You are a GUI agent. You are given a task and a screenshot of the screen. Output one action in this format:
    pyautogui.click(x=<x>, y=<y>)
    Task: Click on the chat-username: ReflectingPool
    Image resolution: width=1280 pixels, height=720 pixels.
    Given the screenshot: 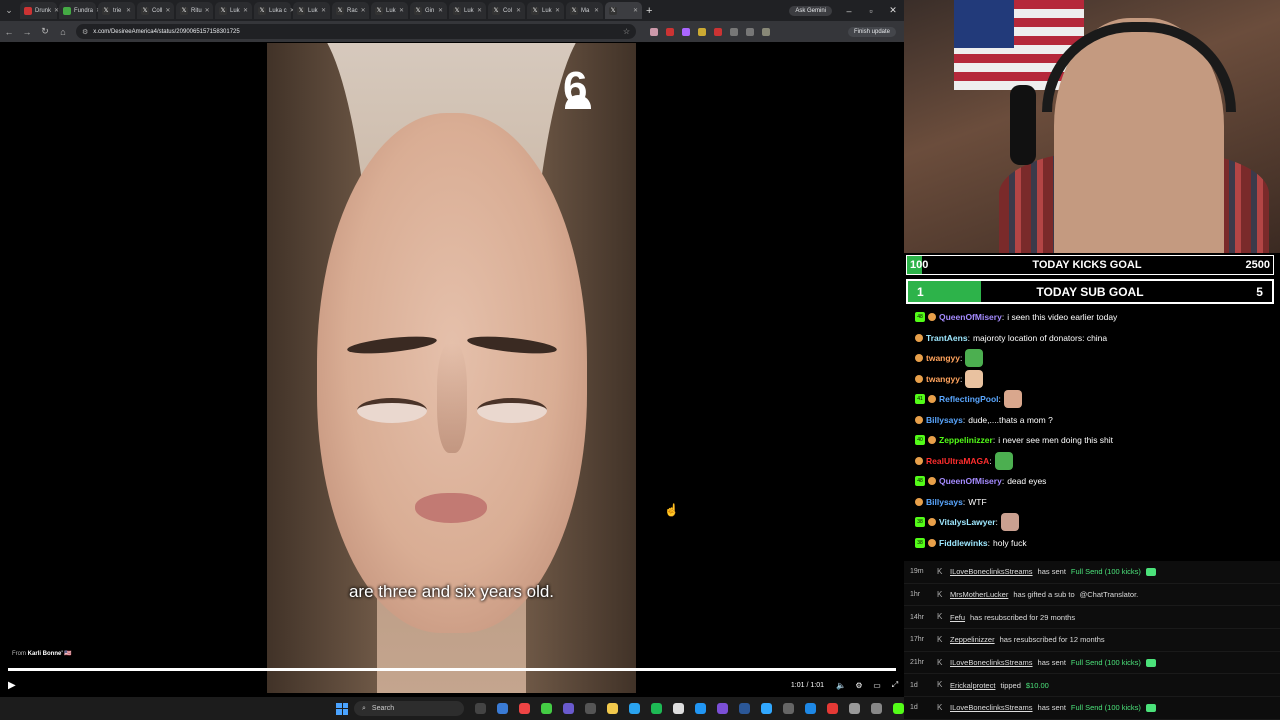 What is the action you would take?
    pyautogui.click(x=969, y=399)
    